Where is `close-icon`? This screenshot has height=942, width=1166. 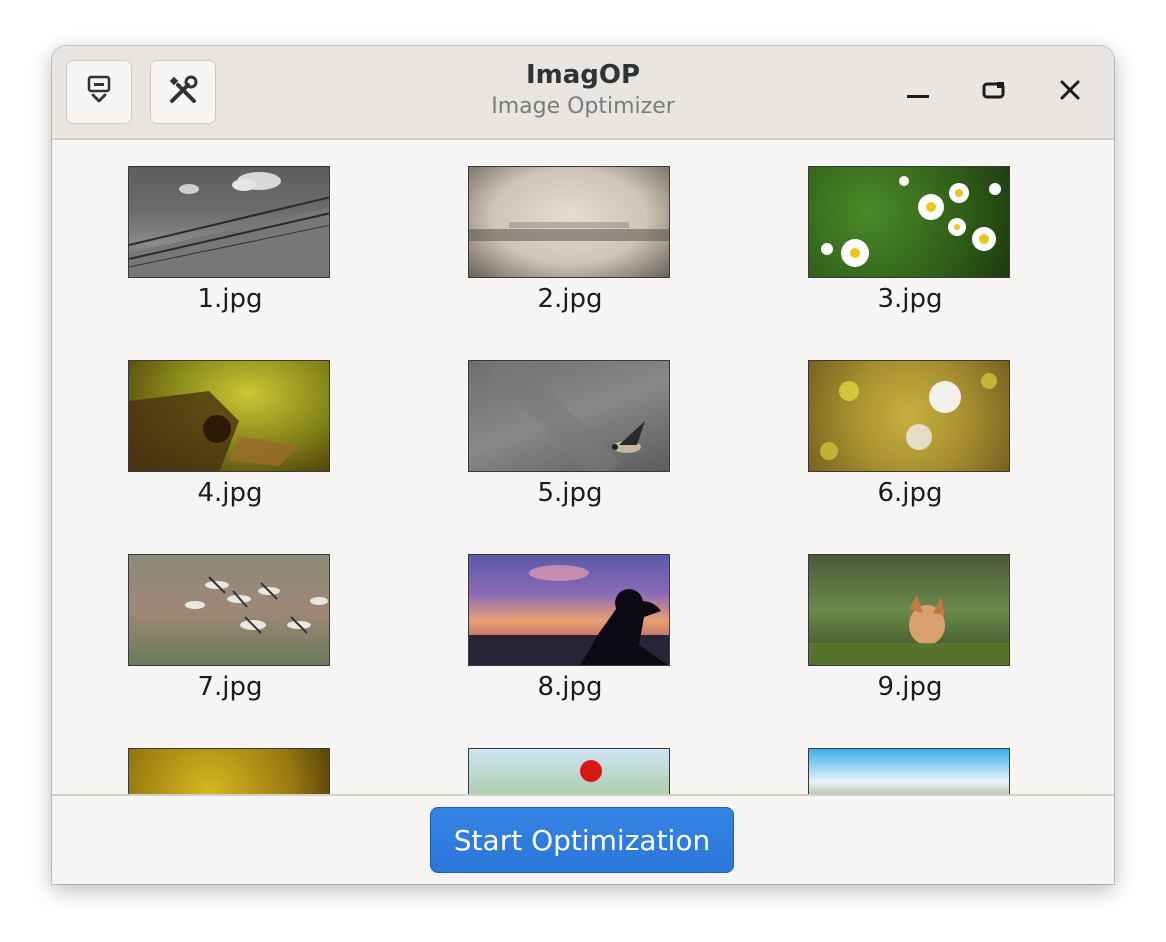 close-icon is located at coordinates (1070, 92).